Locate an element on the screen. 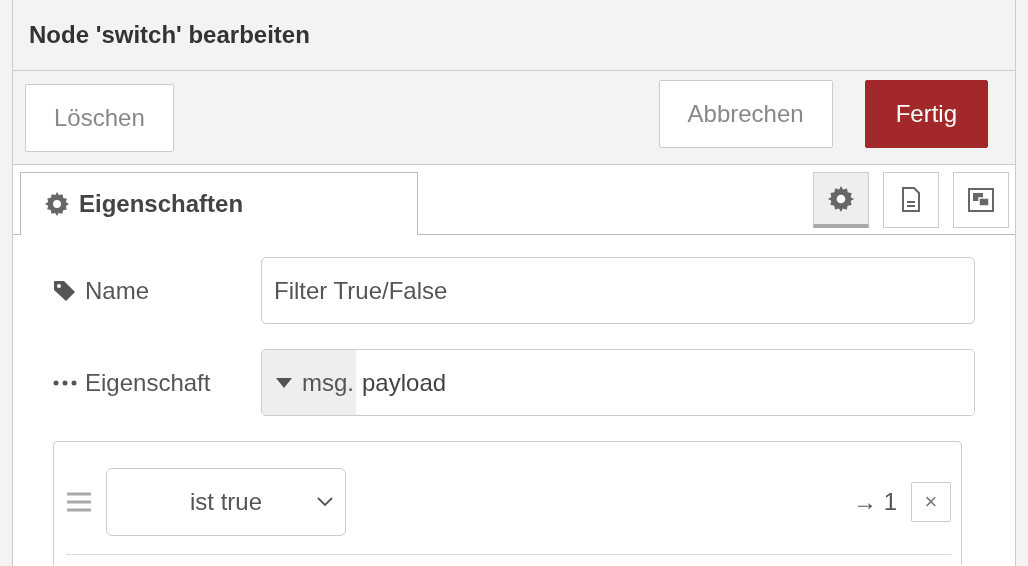 The image size is (1028, 566). settings-icon is located at coordinates (841, 198).